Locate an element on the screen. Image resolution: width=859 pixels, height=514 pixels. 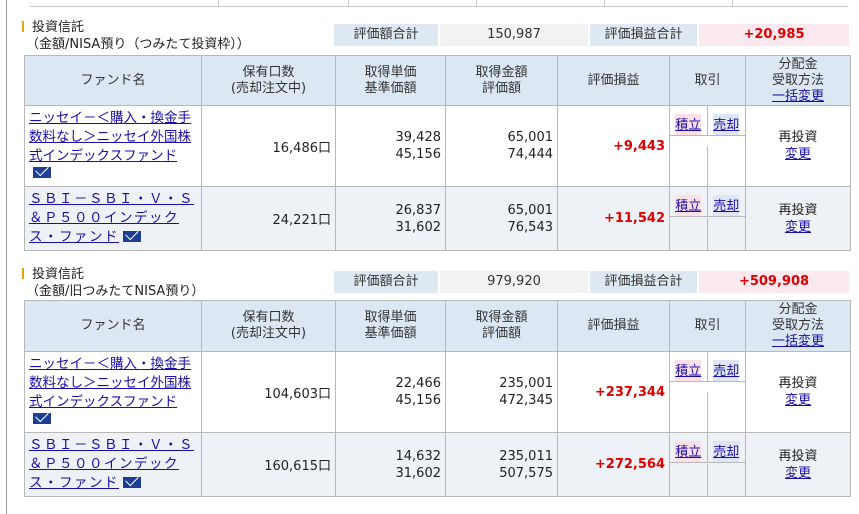
gain-cell: +11,542 is located at coordinates (613, 218).